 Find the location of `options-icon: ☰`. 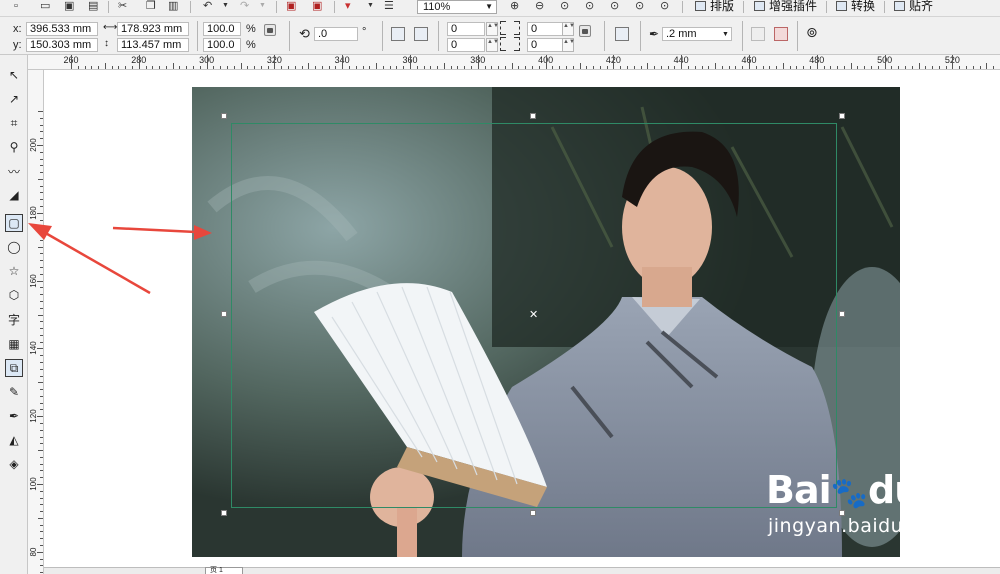

options-icon: ☰ is located at coordinates (389, 6).